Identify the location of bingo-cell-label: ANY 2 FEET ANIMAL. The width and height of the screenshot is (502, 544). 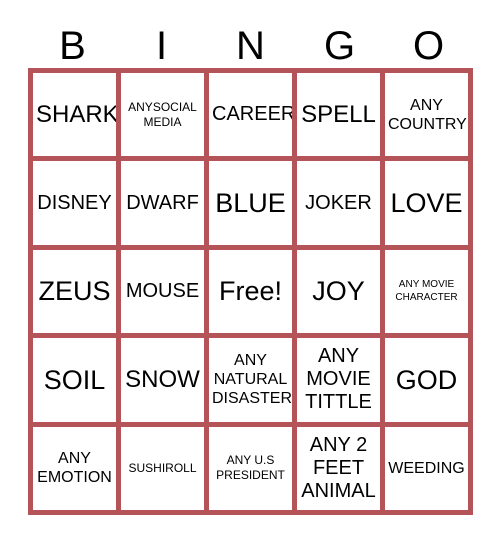
(338, 467).